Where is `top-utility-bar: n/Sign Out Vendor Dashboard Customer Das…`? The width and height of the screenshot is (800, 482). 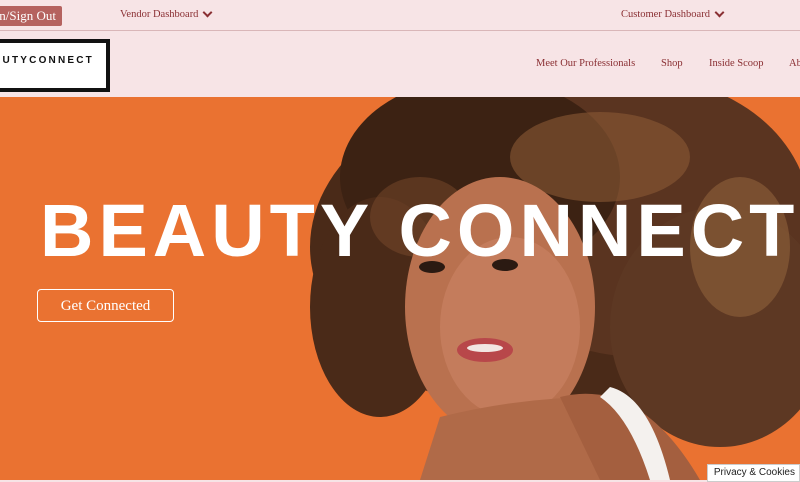
top-utility-bar: n/Sign Out Vendor Dashboard Customer Das… is located at coordinates (400, 15).